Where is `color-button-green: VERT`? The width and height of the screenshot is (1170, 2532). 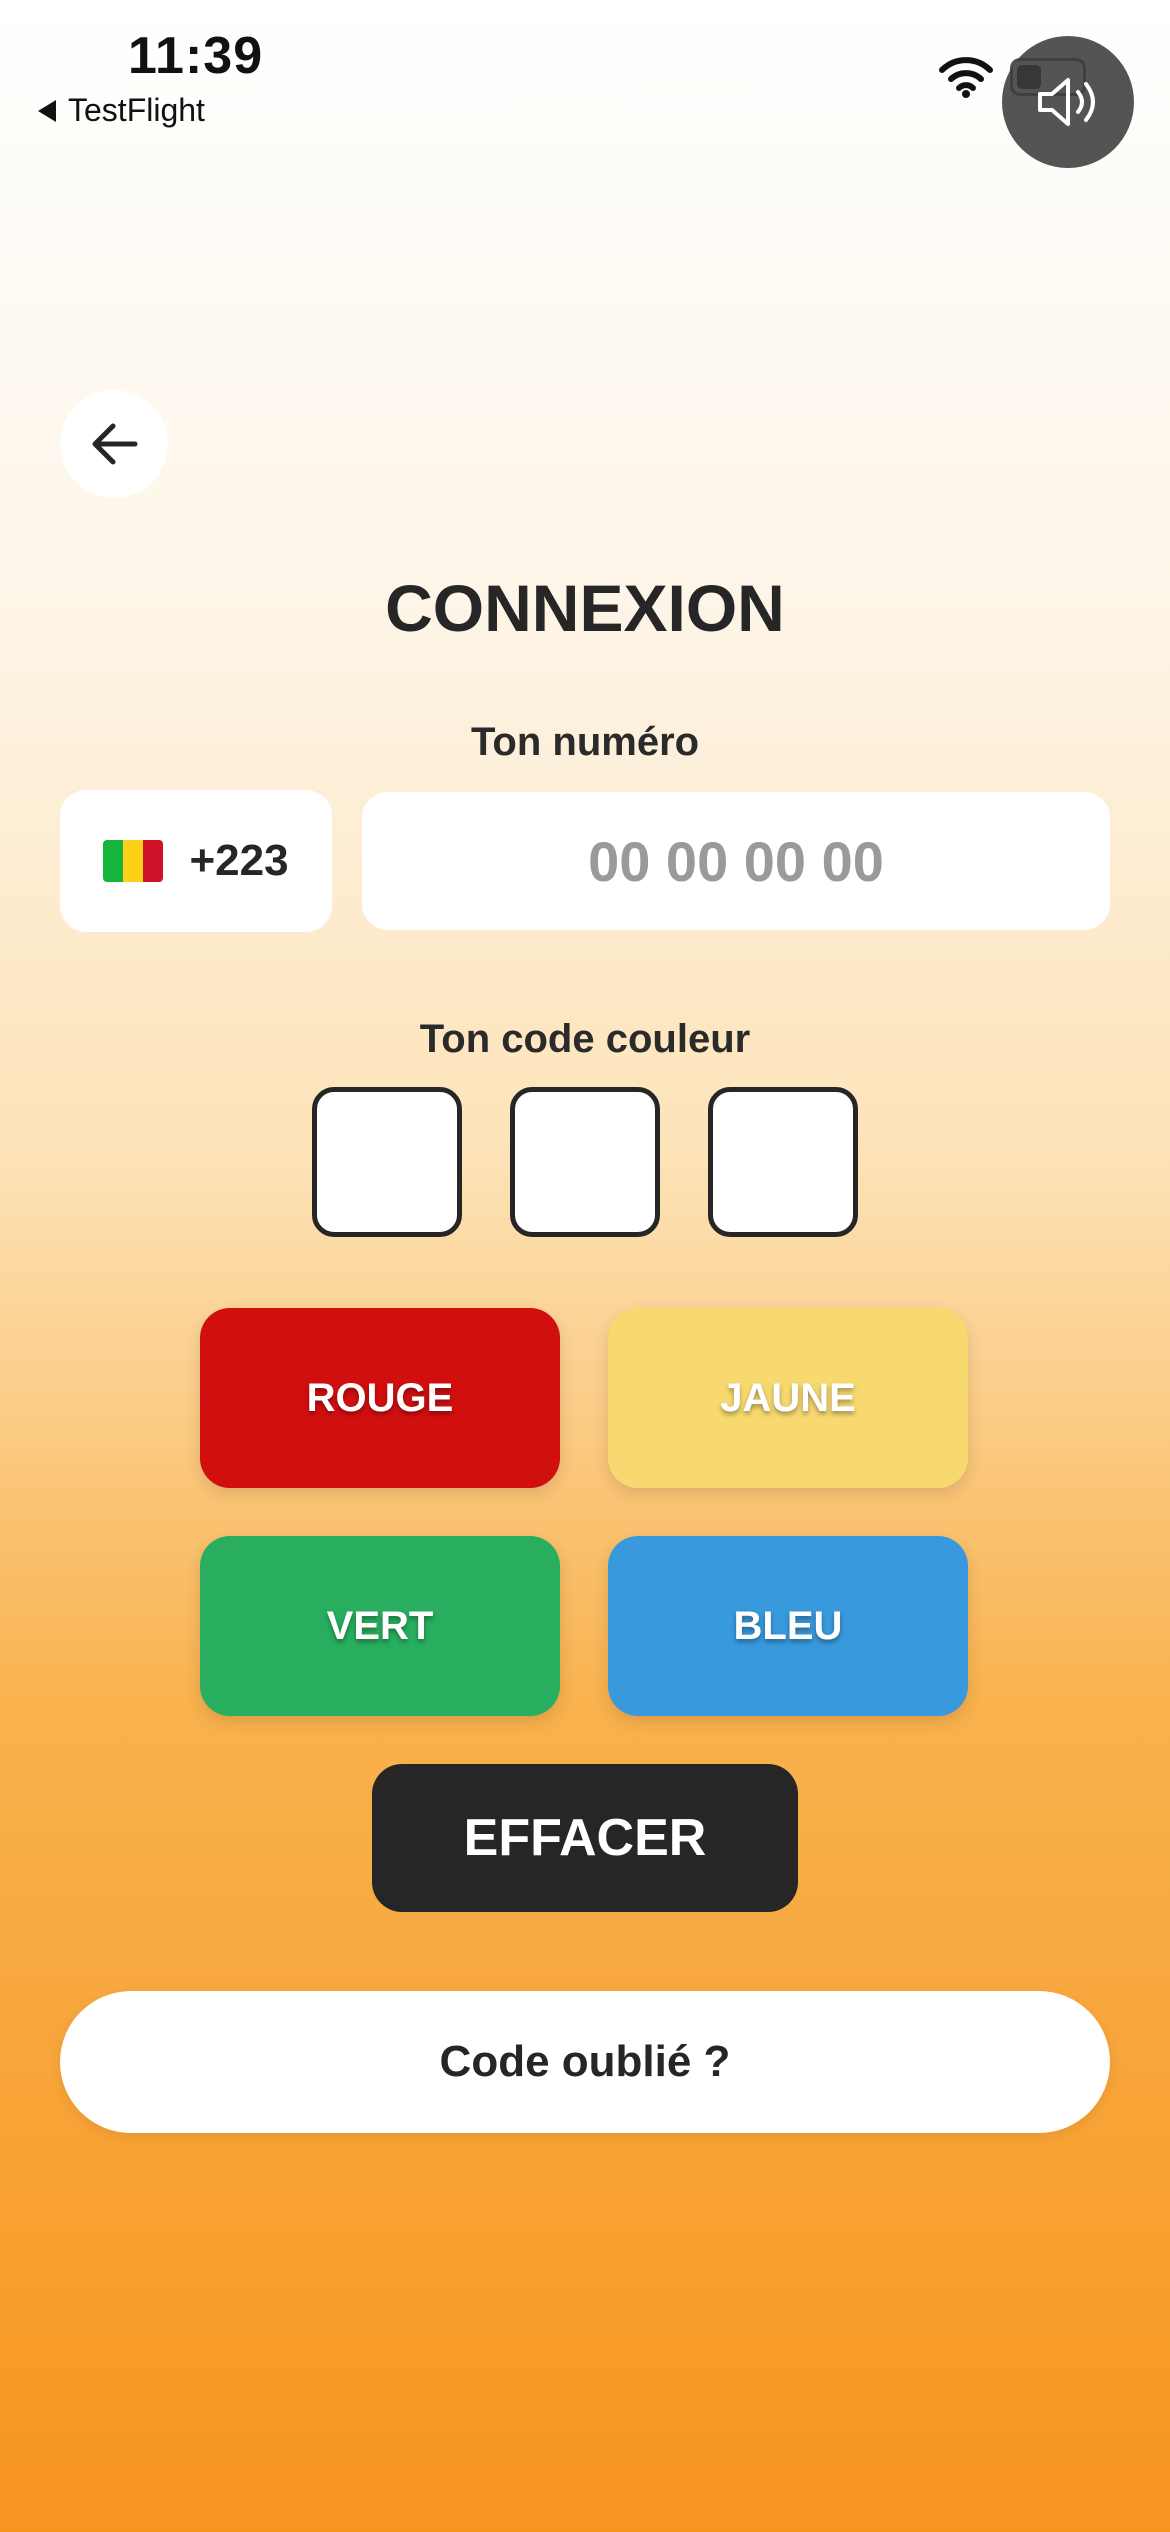 color-button-green: VERT is located at coordinates (380, 1626).